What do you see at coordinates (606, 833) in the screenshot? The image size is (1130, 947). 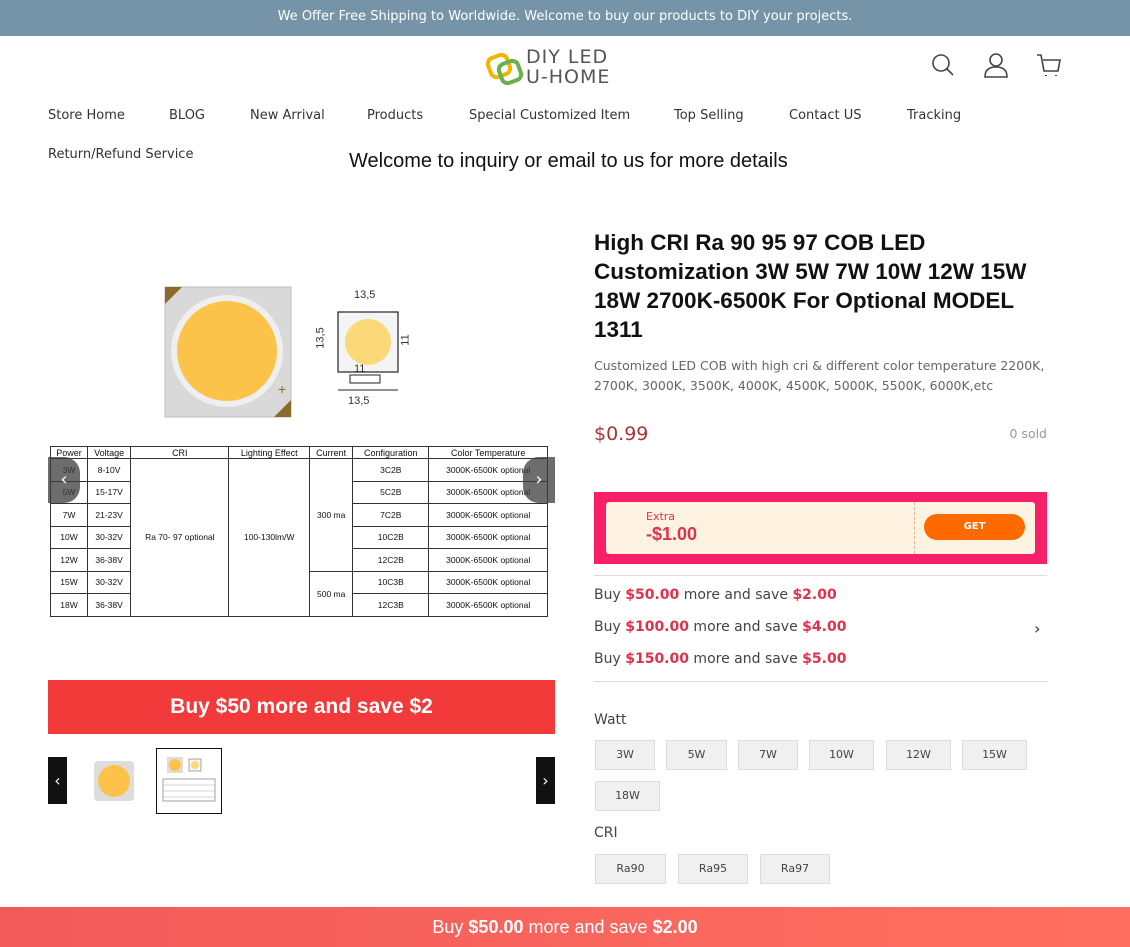 I see `cri-label: CRI` at bounding box center [606, 833].